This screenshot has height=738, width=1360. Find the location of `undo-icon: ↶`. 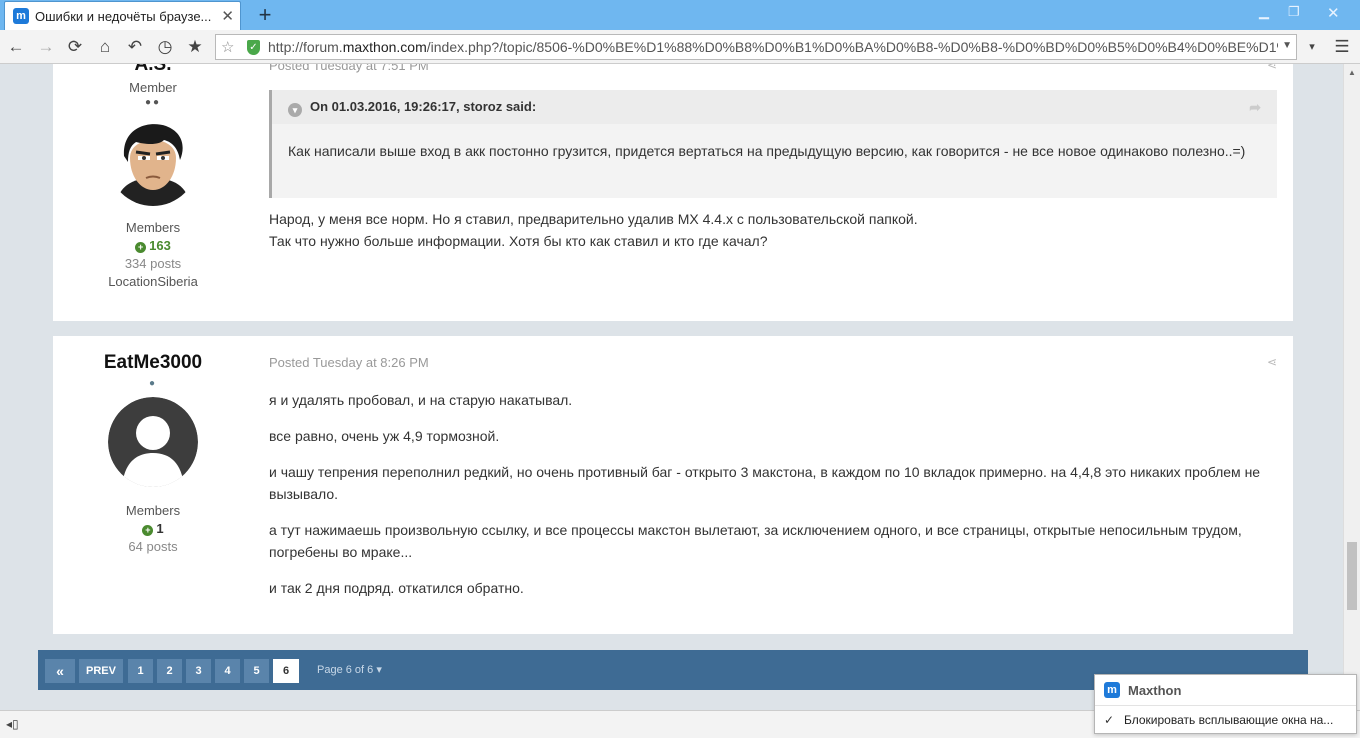

undo-icon: ↶ is located at coordinates (135, 47).